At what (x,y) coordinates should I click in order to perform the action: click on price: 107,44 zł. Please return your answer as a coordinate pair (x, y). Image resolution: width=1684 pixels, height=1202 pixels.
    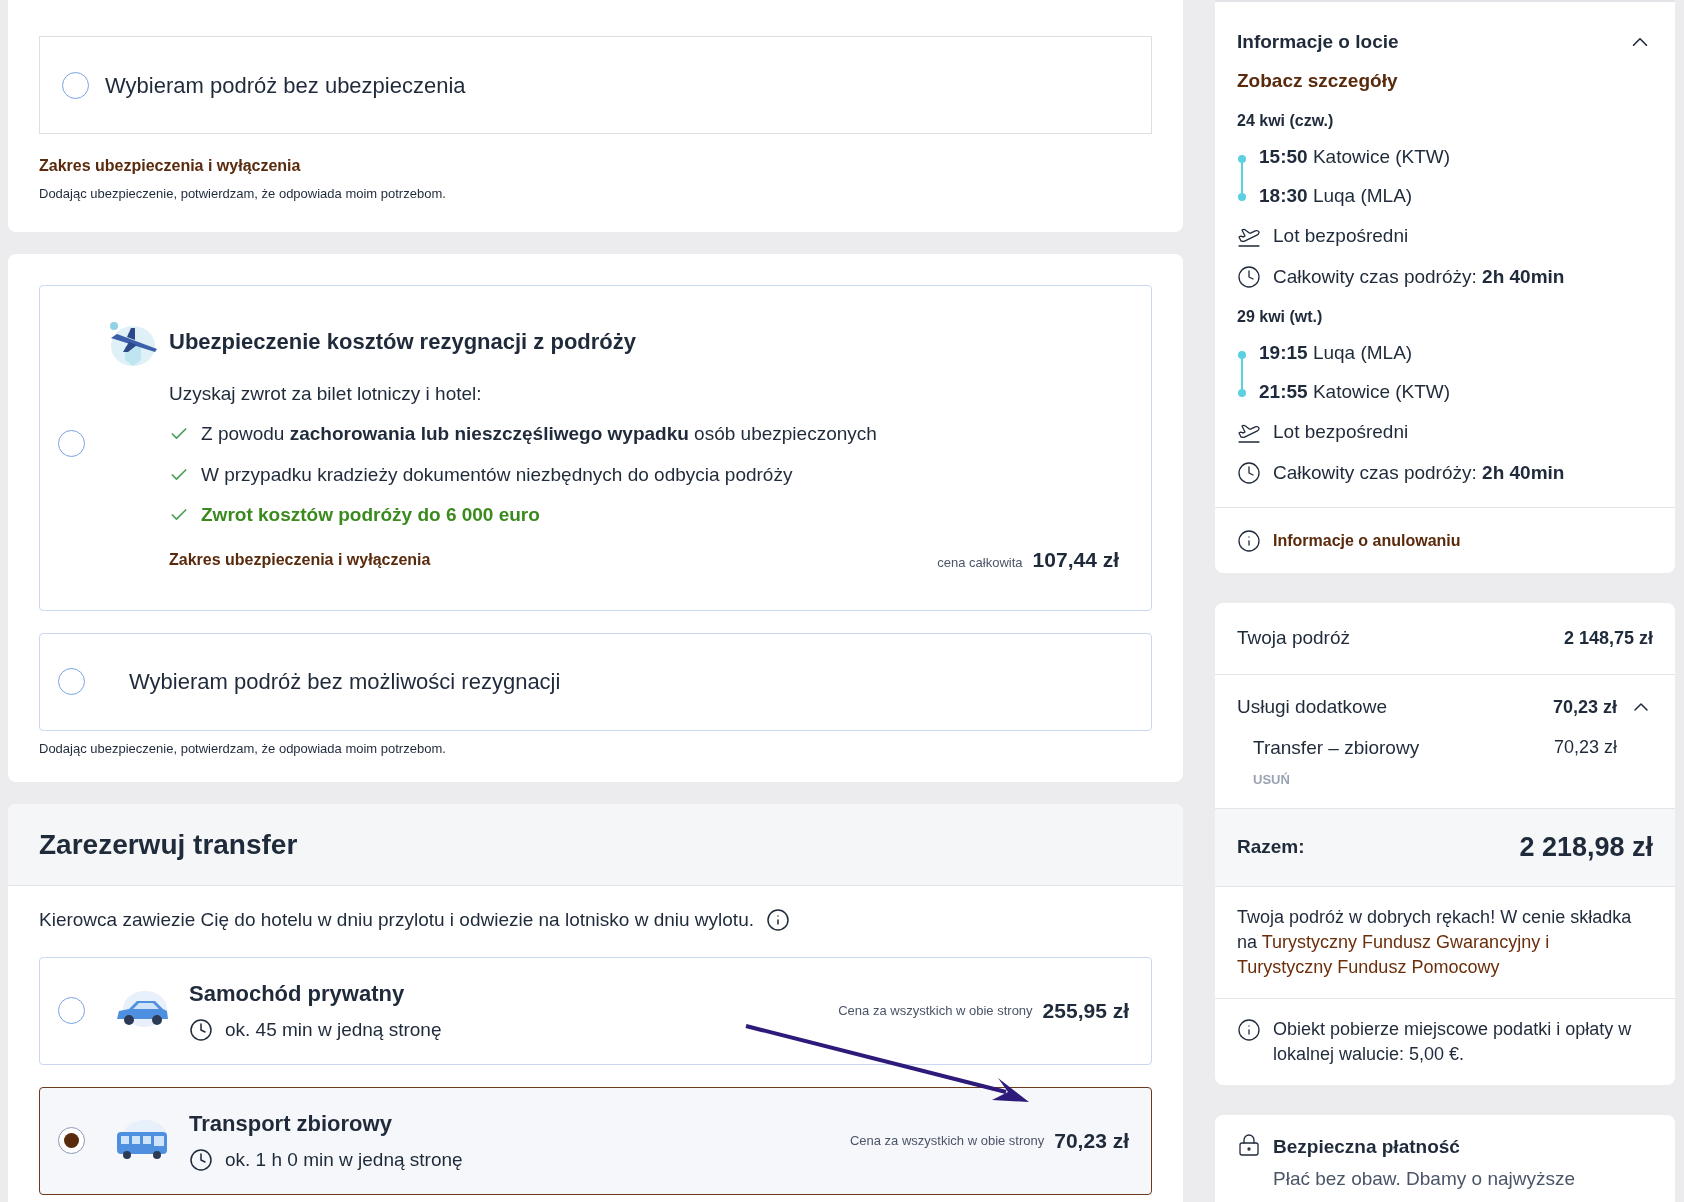
    Looking at the image, I should click on (1075, 560).